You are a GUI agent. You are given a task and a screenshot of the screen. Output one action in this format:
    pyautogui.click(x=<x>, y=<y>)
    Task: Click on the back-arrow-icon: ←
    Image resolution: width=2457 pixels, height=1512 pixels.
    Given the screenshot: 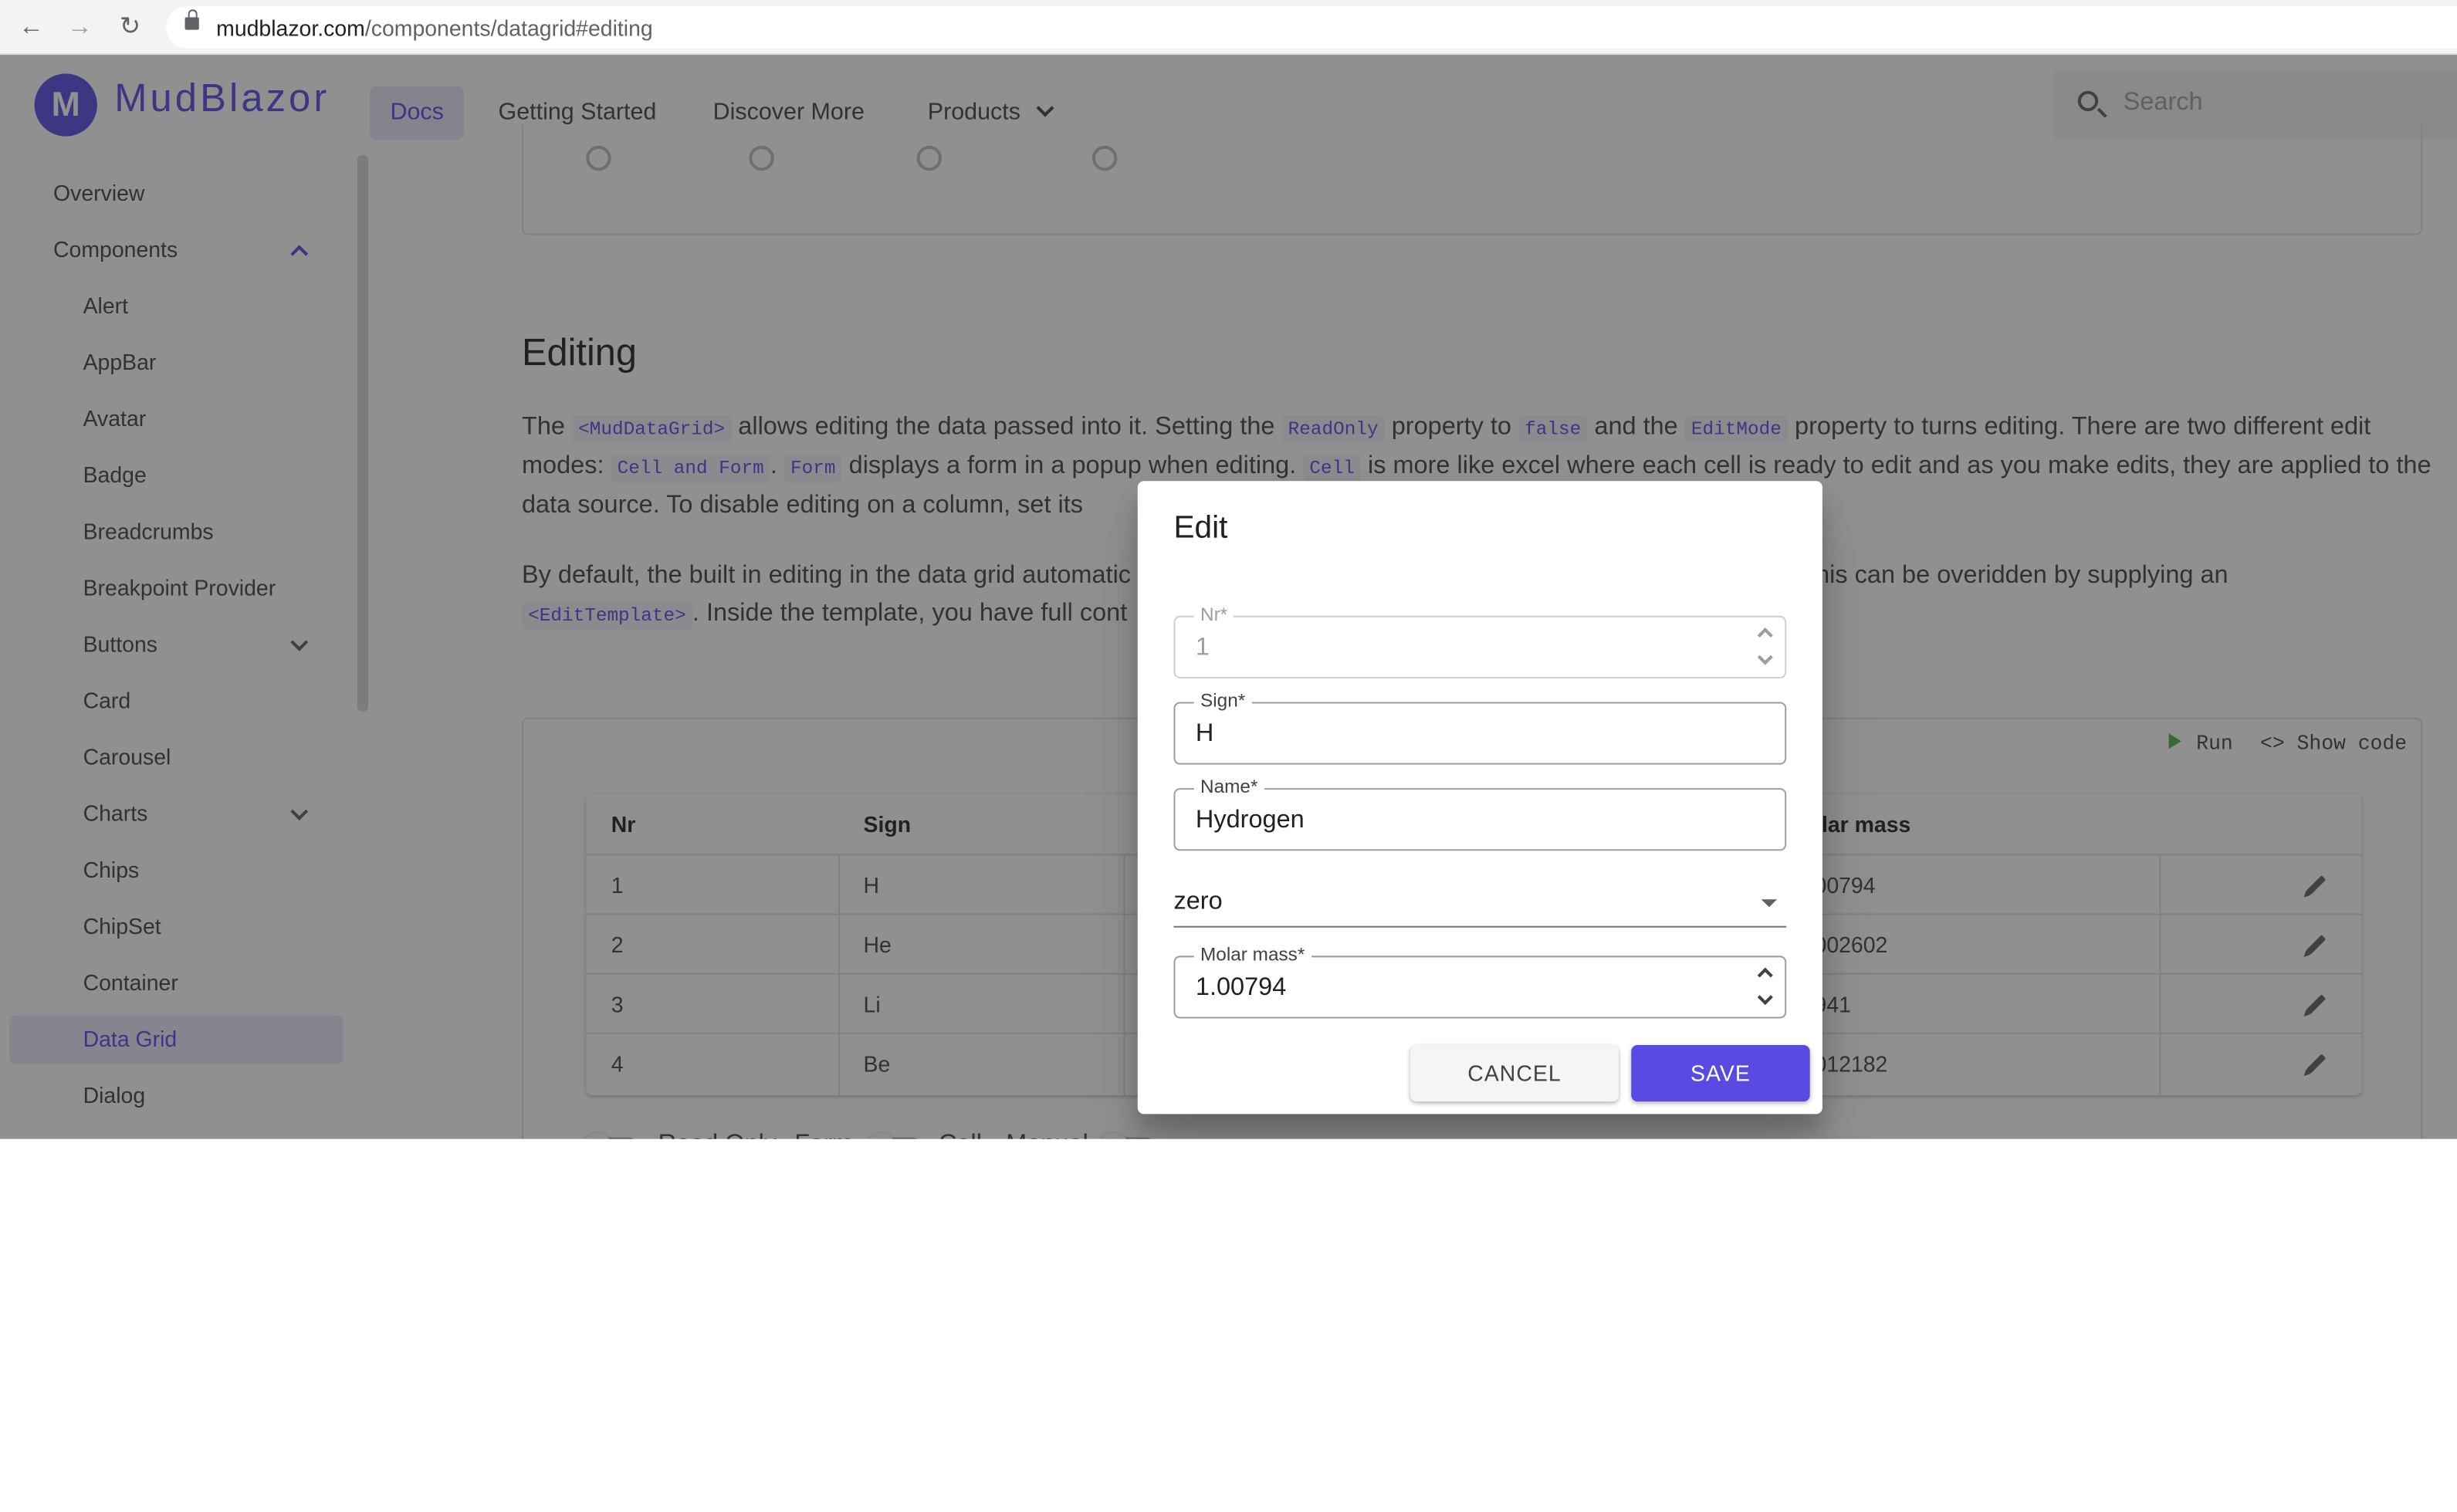 What is the action you would take?
    pyautogui.click(x=31, y=28)
    